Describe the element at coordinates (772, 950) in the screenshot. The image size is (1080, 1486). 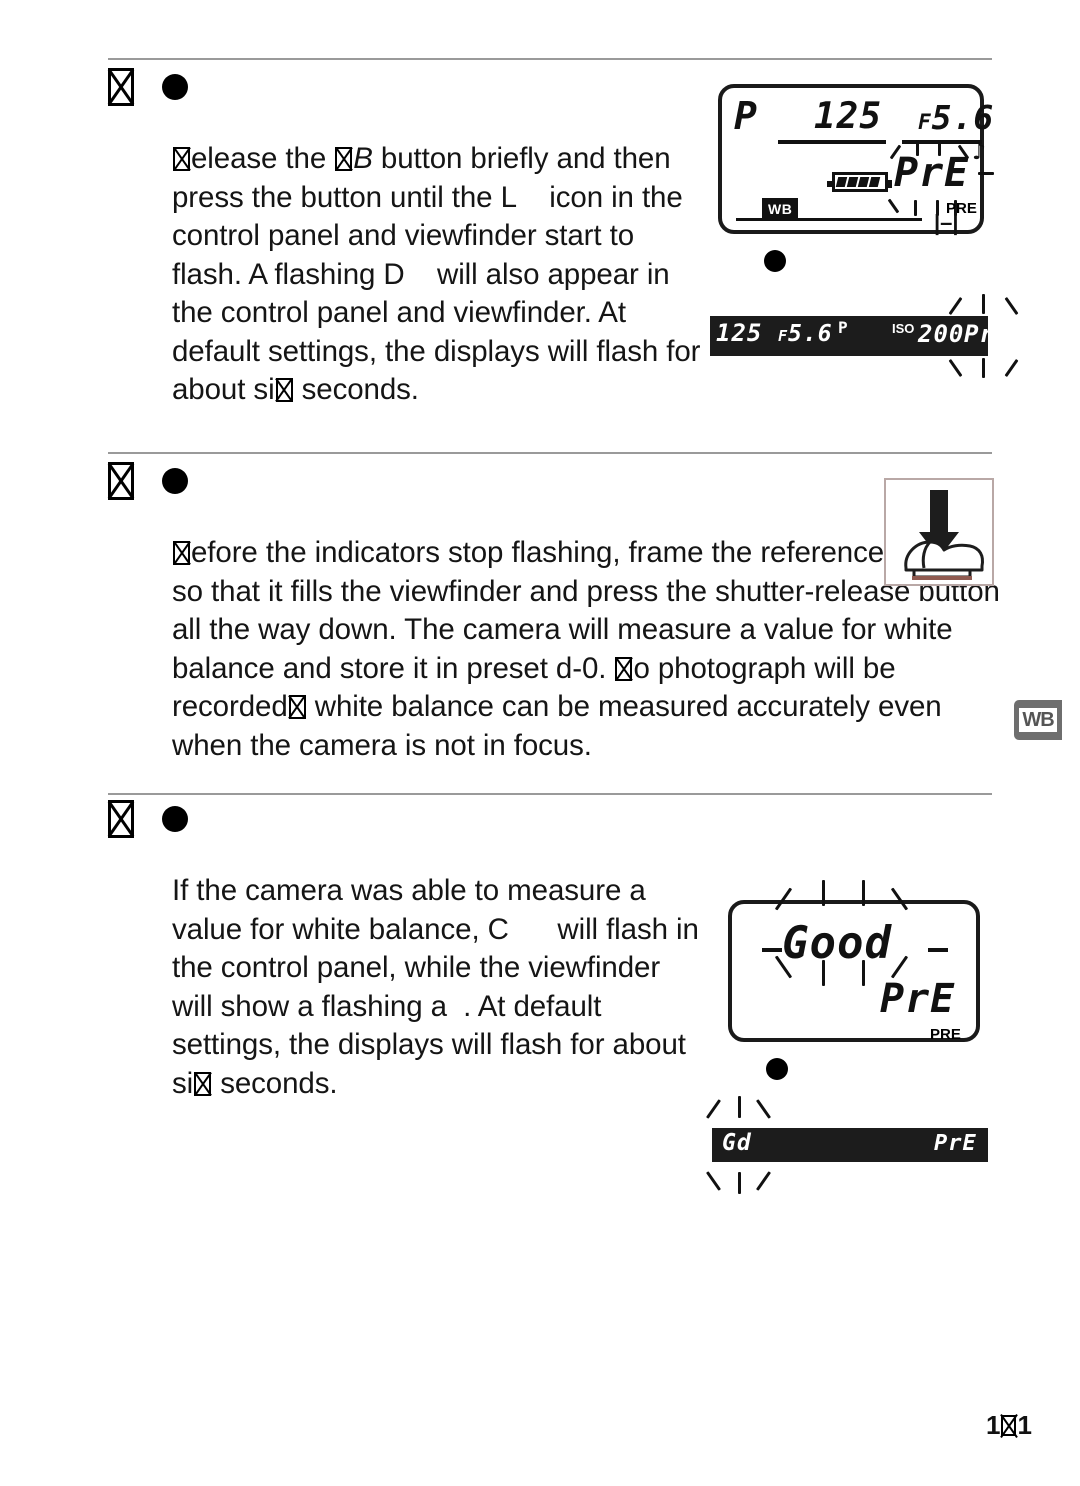
I see `lcd2-dash-left` at that location.